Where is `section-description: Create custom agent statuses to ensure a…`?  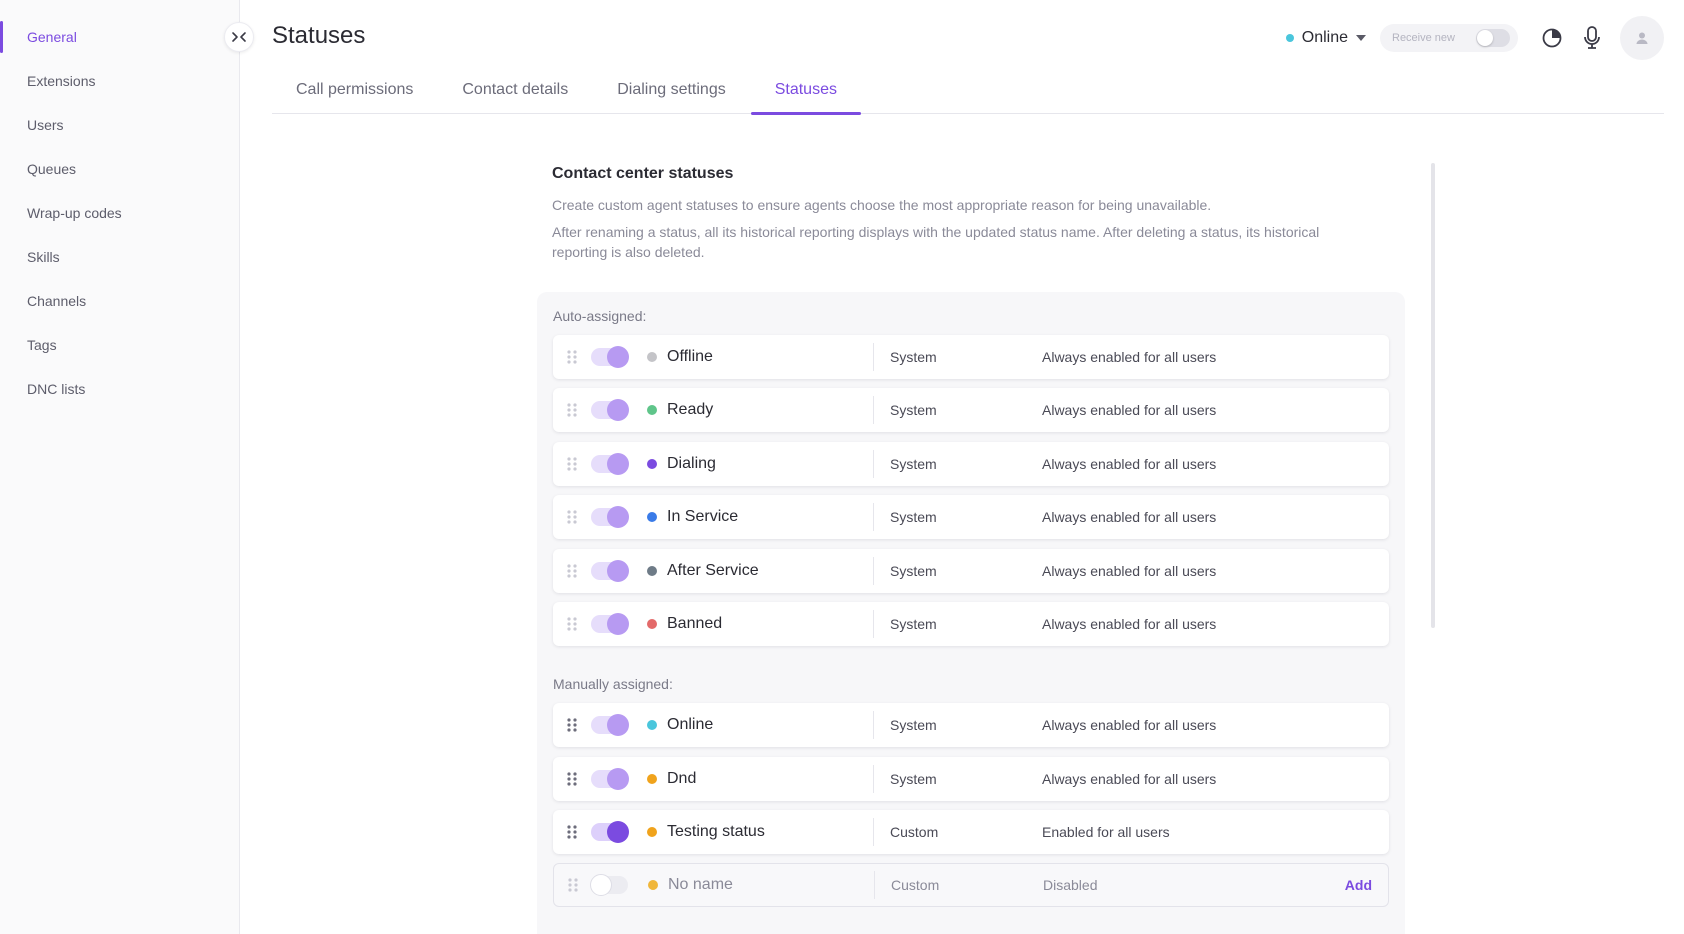 section-description: Create custom agent statuses to ensure a… is located at coordinates (882, 205).